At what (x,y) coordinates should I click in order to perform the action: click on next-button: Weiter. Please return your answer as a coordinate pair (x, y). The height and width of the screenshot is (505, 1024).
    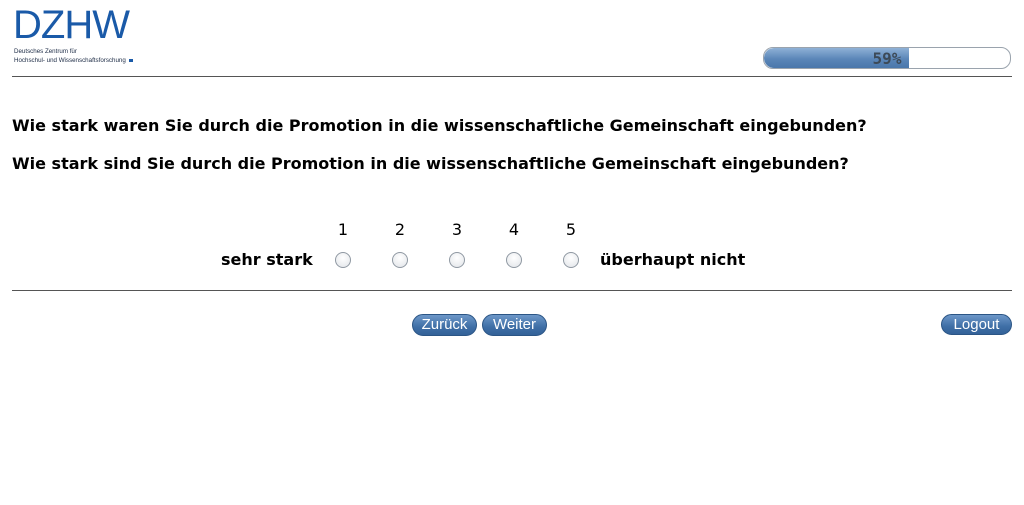
    Looking at the image, I should click on (514, 325).